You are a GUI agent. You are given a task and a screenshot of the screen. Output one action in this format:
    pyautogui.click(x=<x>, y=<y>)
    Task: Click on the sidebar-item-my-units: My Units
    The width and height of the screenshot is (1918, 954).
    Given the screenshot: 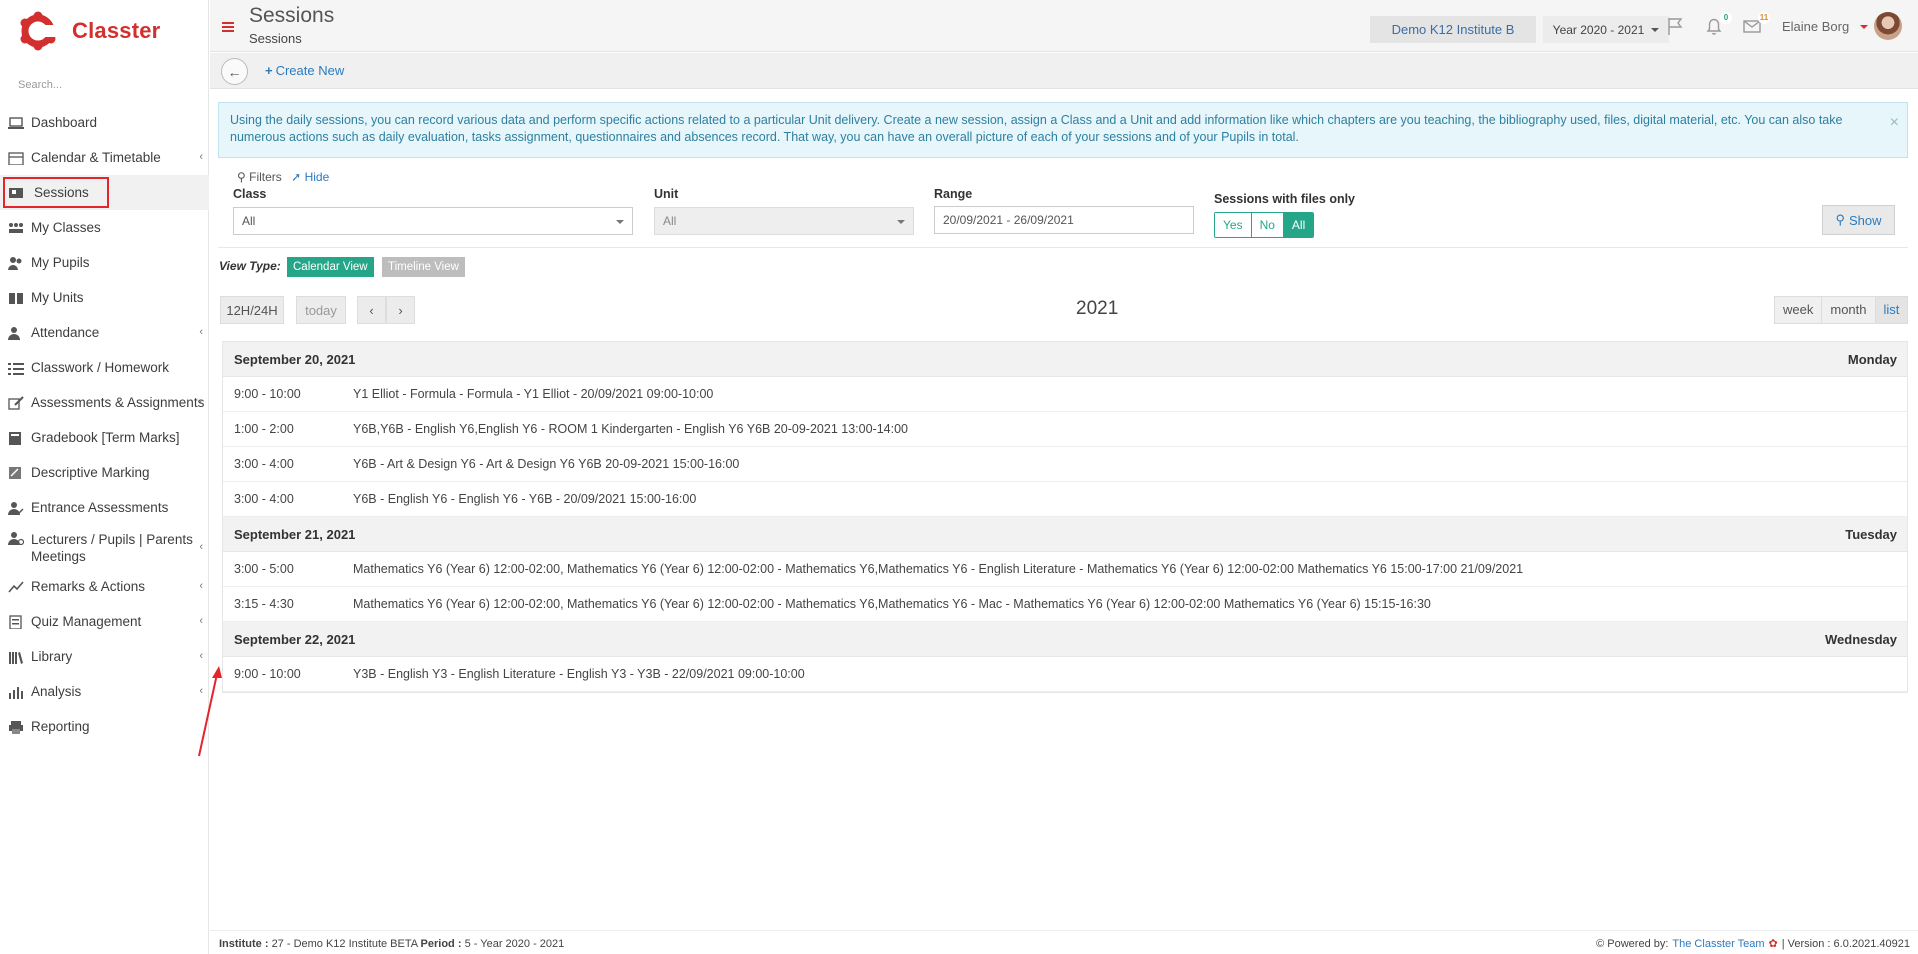 What is the action you would take?
    pyautogui.click(x=104, y=297)
    